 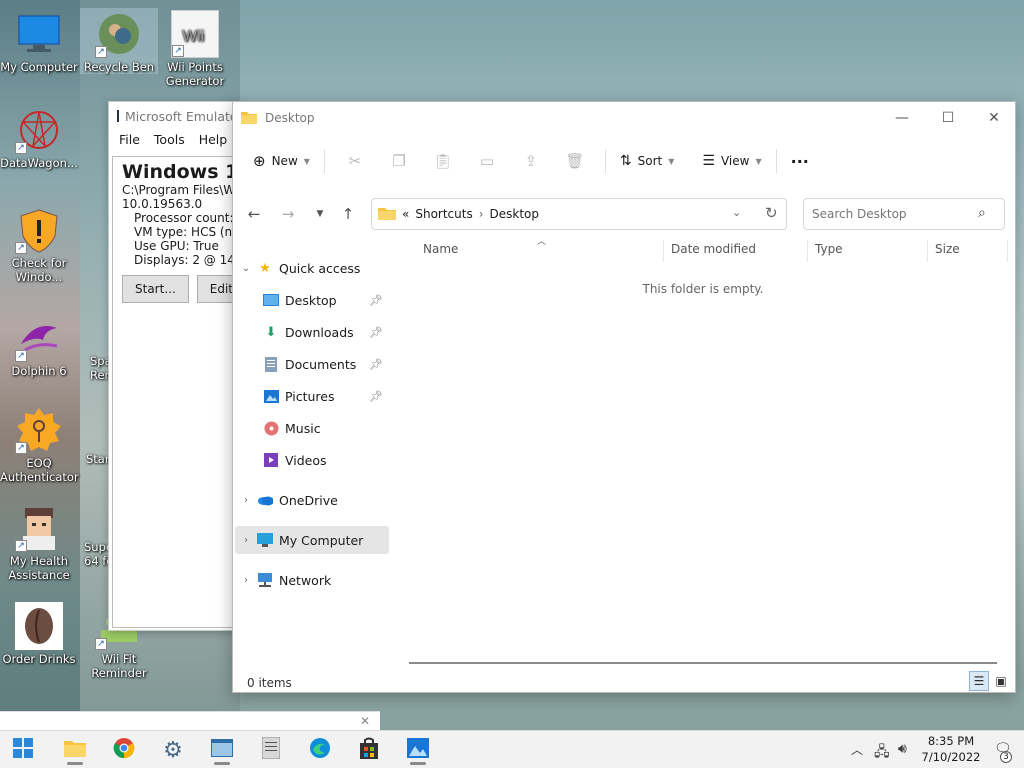 I want to click on taskbar: ⚙ ︿ 🖧︎ 🔊︎ 8:35 PM 7/10/2022 🗨︎ 3, so click(x=512, y=749).